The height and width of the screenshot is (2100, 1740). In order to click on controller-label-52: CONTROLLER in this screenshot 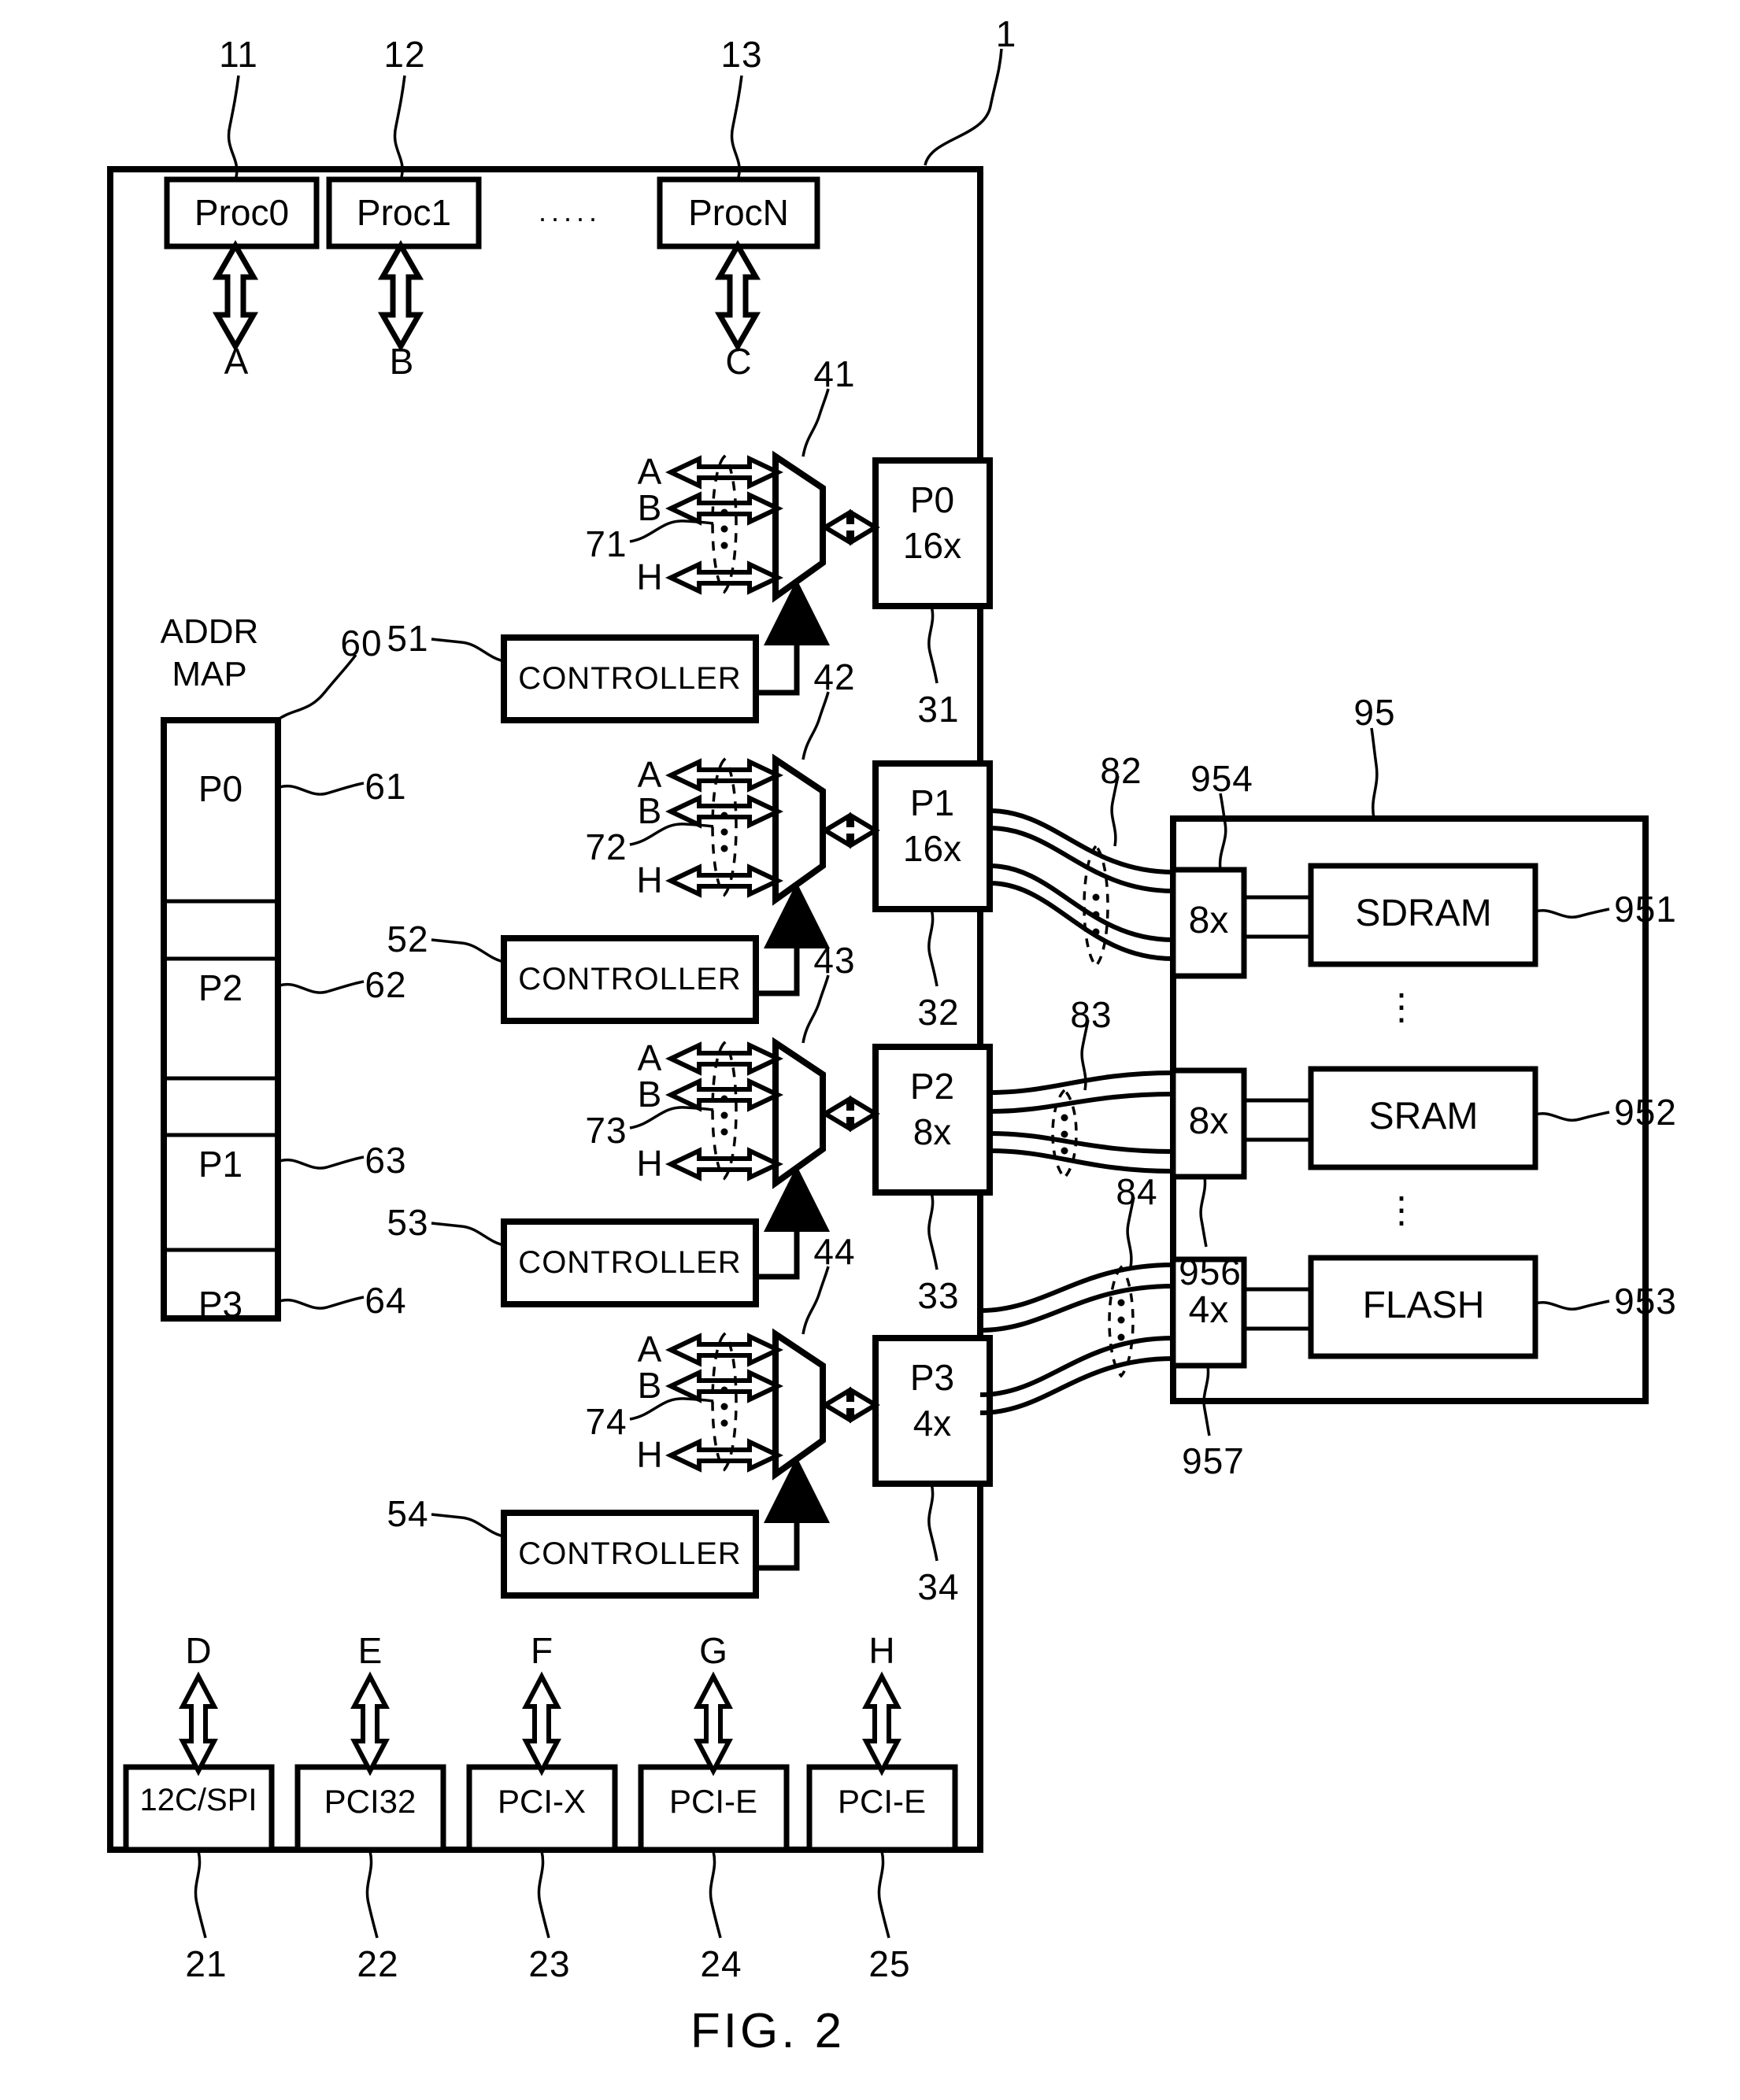, I will do `click(630, 979)`.